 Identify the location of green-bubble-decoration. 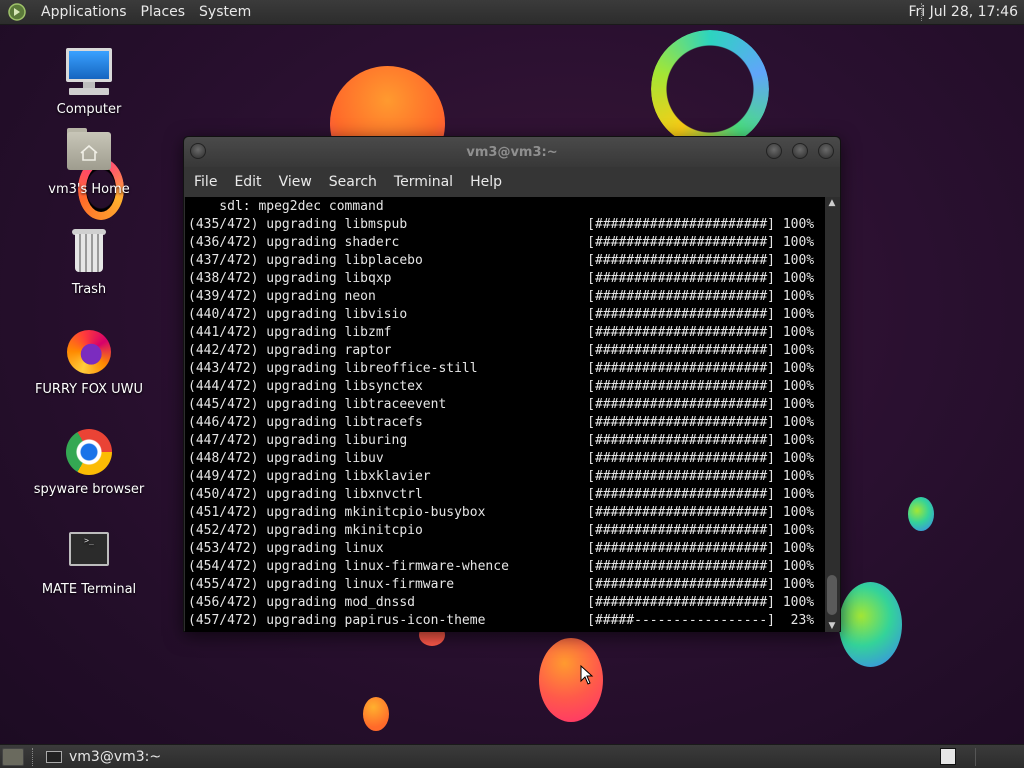
(870, 624).